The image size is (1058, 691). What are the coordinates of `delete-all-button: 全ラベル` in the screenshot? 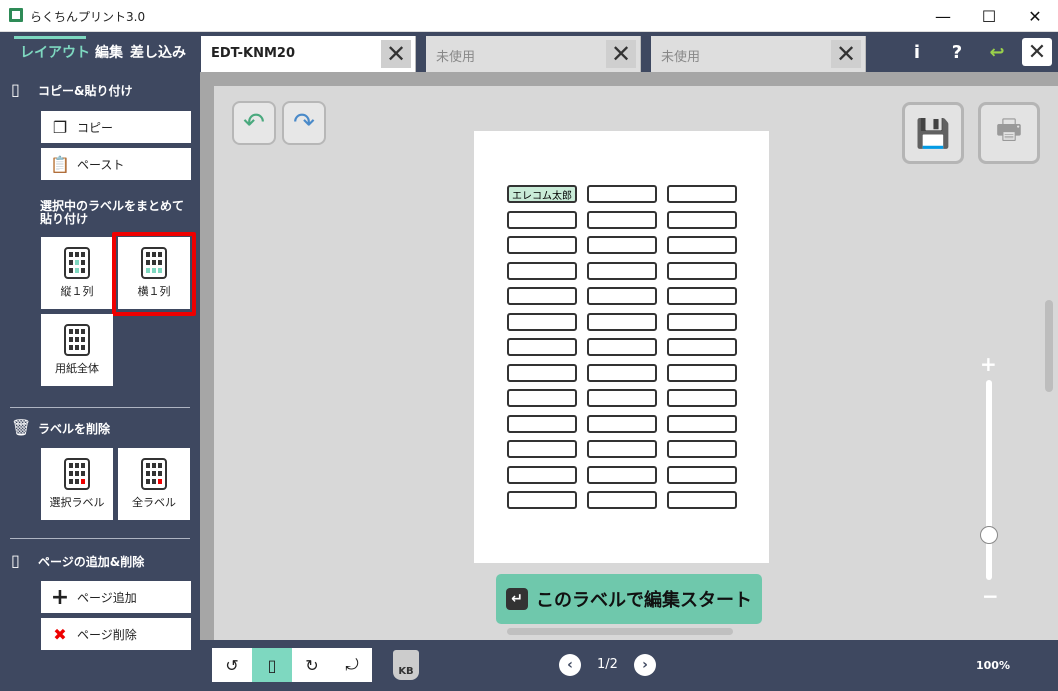 It's located at (154, 484).